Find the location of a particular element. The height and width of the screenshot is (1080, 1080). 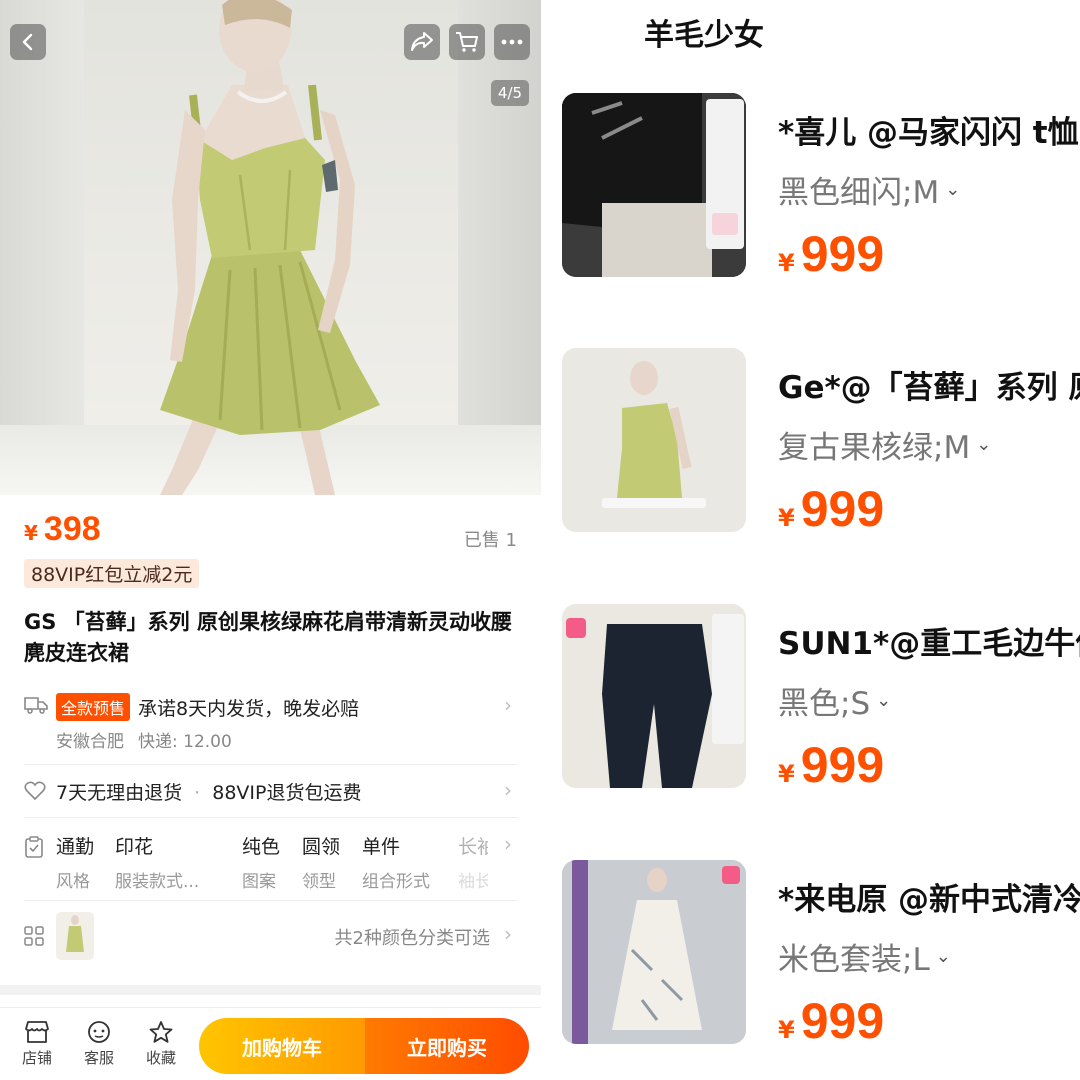

ship-fee: 快递: 12.00 is located at coordinates (185, 742).